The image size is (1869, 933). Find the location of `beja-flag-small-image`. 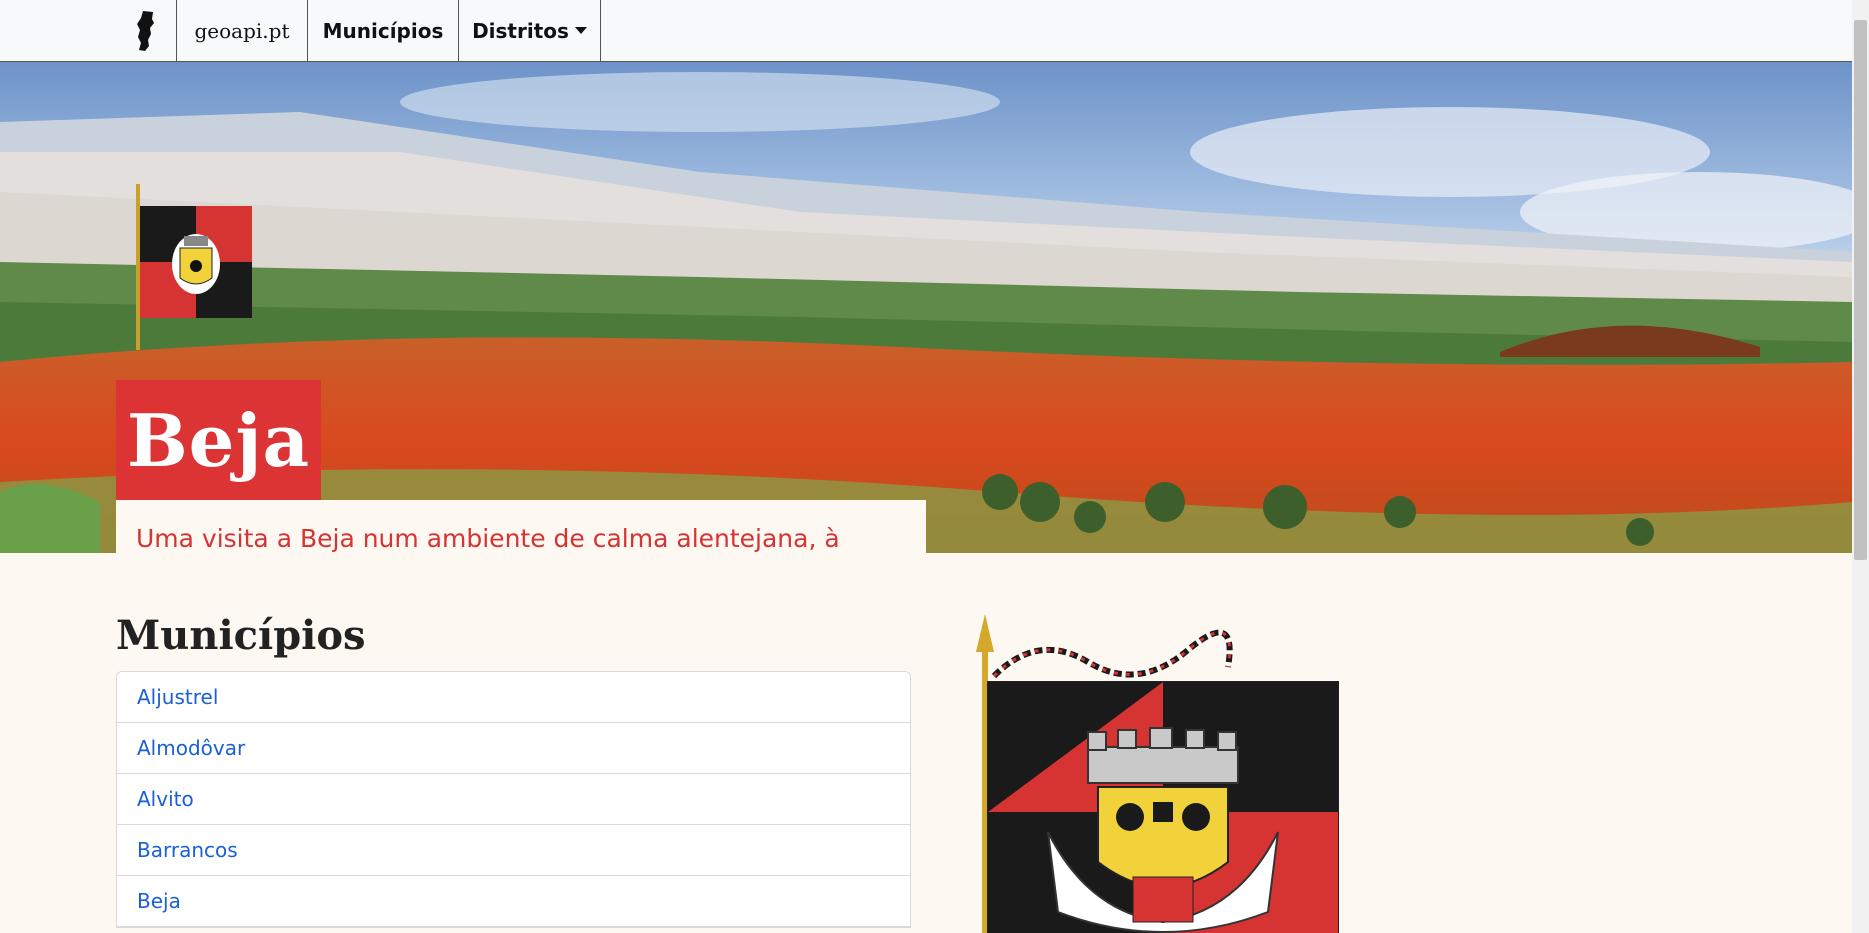

beja-flag-small-image is located at coordinates (188, 267).